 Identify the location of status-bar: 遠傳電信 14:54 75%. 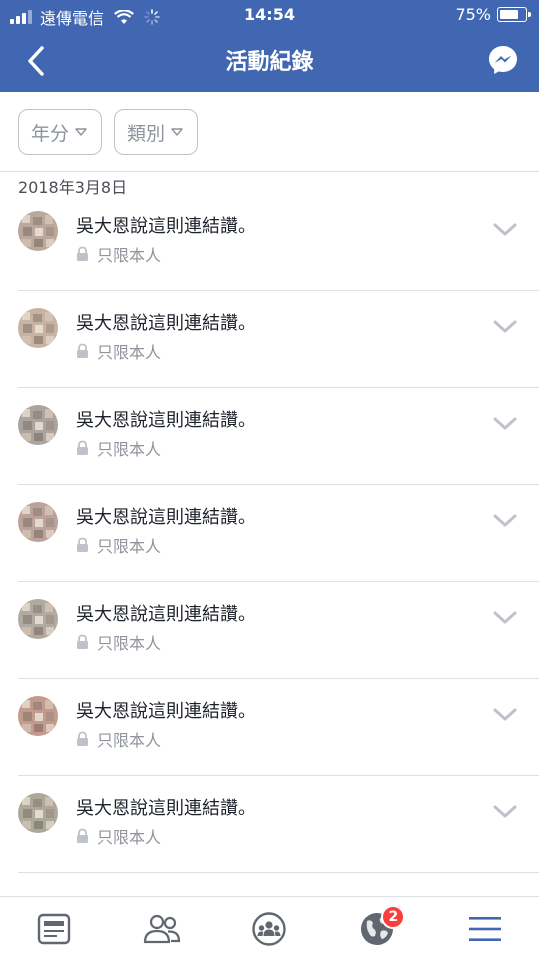
(269, 15).